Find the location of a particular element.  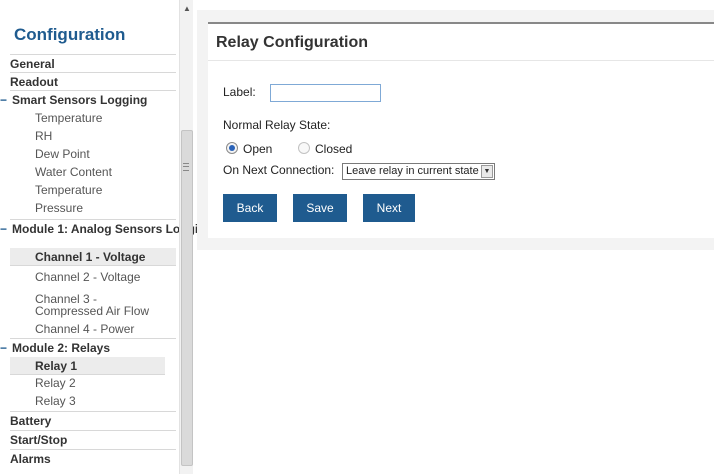

scrollbar-thumb is located at coordinates (187, 298).